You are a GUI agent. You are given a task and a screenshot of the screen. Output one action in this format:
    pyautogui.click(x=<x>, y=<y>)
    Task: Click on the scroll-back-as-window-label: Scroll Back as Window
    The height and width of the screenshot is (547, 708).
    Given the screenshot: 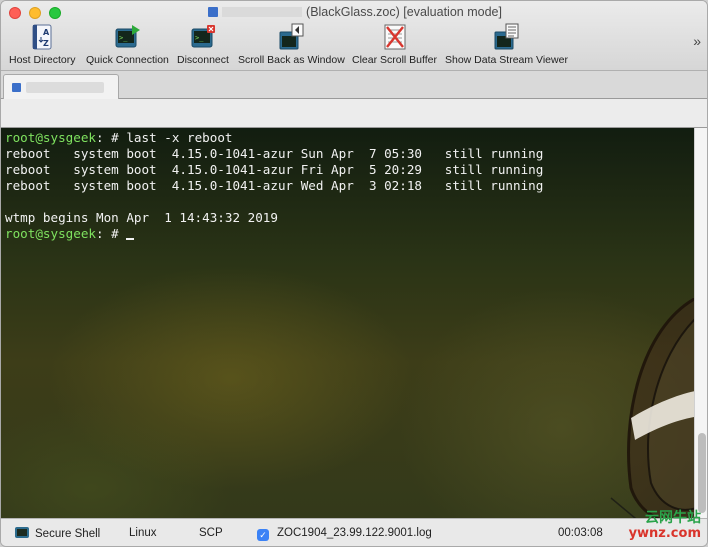 What is the action you would take?
    pyautogui.click(x=291, y=60)
    